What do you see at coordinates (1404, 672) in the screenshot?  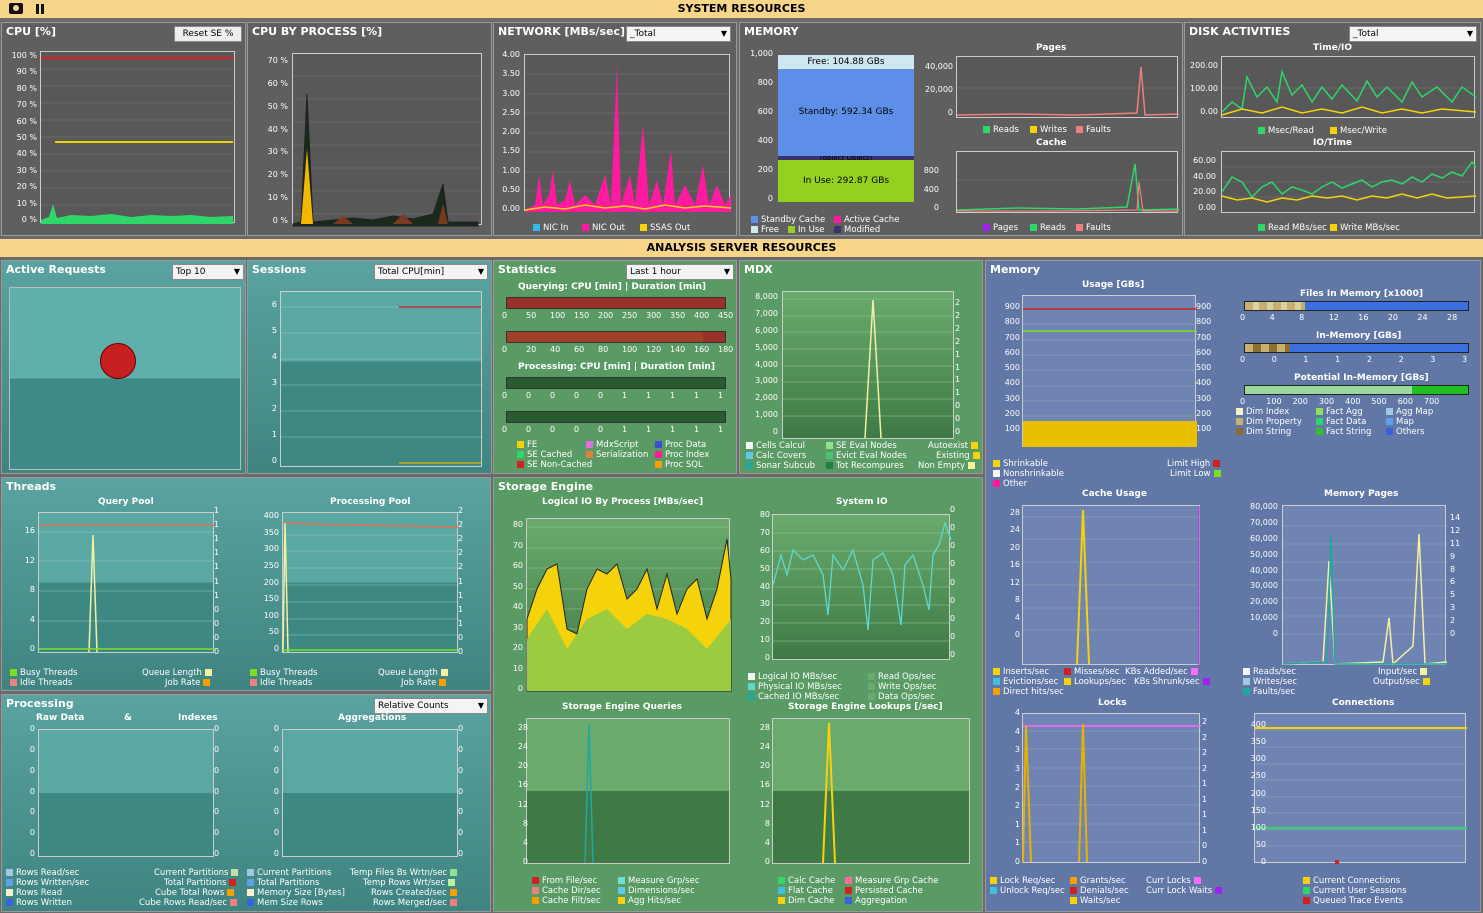 I see `legend-item: Input/sec` at bounding box center [1404, 672].